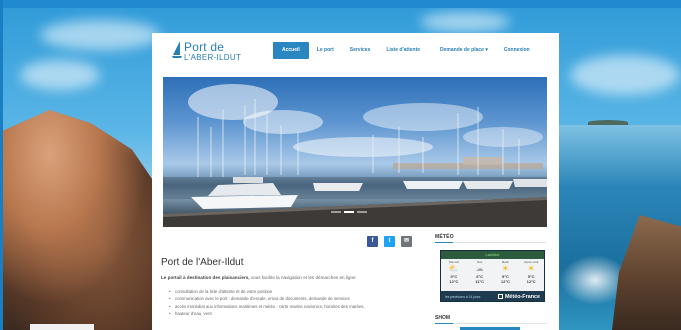  Describe the element at coordinates (479, 268) in the screenshot. I see `cloud-icon: ☁` at that location.